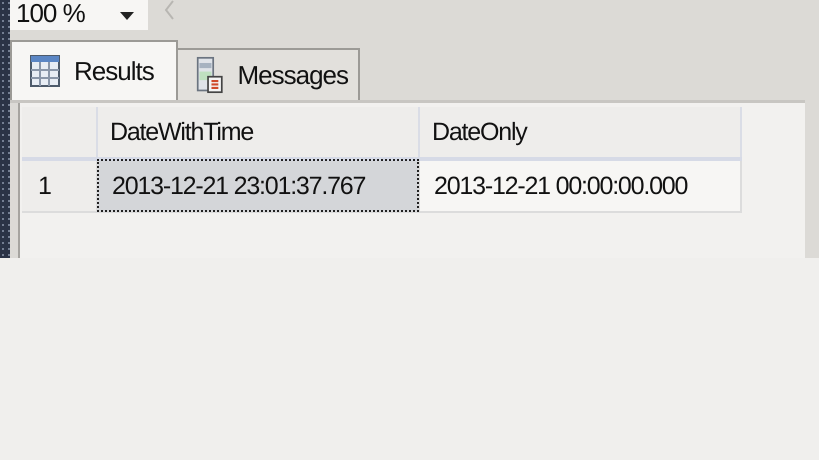 This screenshot has width=819, height=460. I want to click on zoom-dropdown: 100 %, so click(79, 15).